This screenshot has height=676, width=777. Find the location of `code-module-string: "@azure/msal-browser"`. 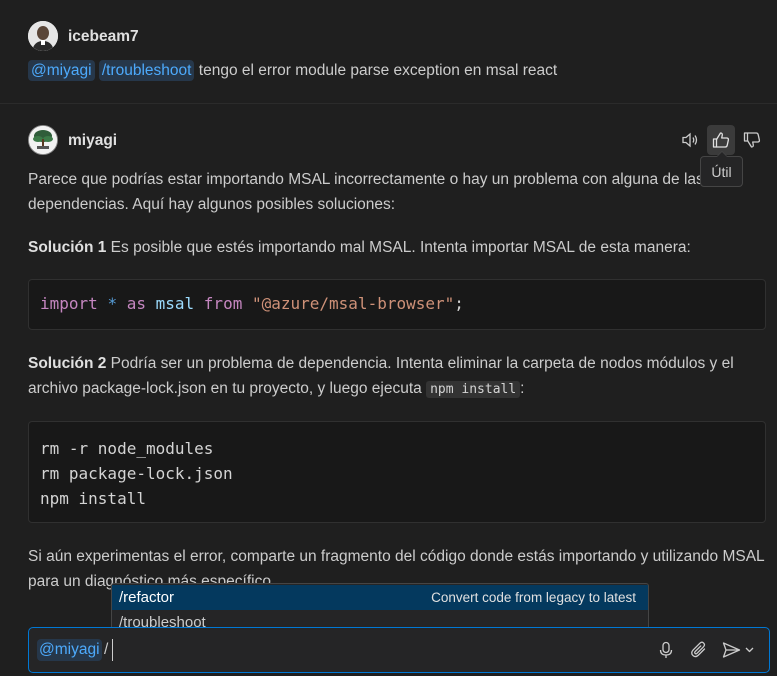

code-module-string: "@azure/msal-browser" is located at coordinates (353, 303).